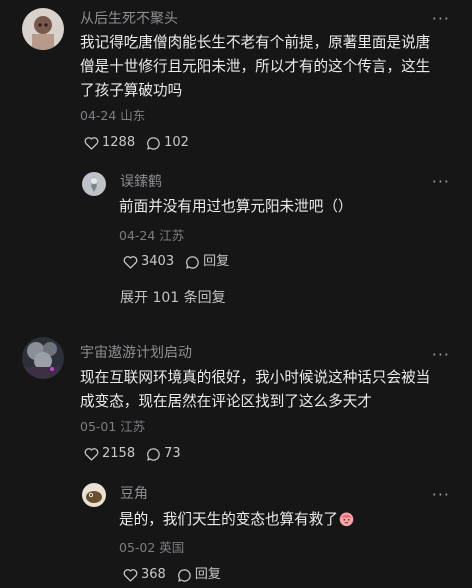  Describe the element at coordinates (152, 235) in the screenshot. I see `reply-meta: 04-24 江苏` at that location.